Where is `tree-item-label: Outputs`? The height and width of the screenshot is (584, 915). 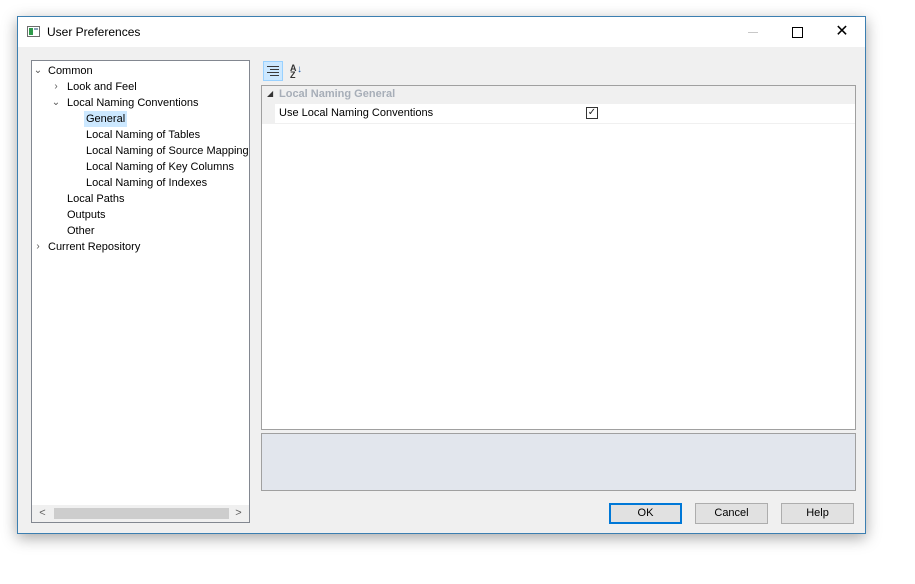
tree-item-label: Outputs is located at coordinates (86, 215).